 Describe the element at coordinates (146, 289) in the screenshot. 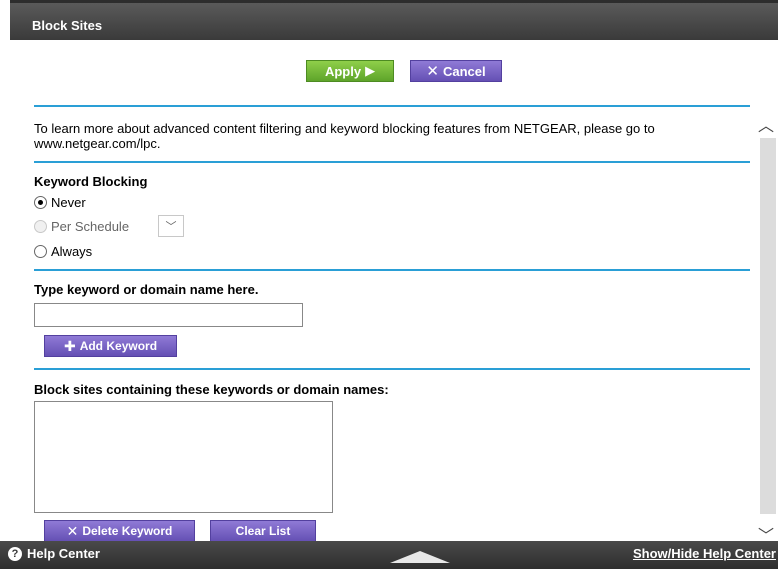

I see `keyword-entry-heading: Type keyword or domain name here.` at that location.